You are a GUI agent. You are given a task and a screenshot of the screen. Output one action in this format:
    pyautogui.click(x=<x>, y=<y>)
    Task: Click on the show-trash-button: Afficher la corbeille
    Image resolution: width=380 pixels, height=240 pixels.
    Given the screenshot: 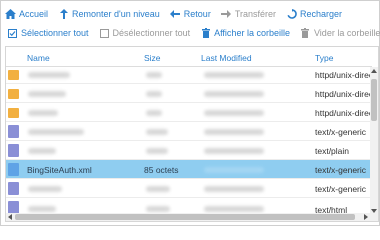 What is the action you would take?
    pyautogui.click(x=245, y=33)
    